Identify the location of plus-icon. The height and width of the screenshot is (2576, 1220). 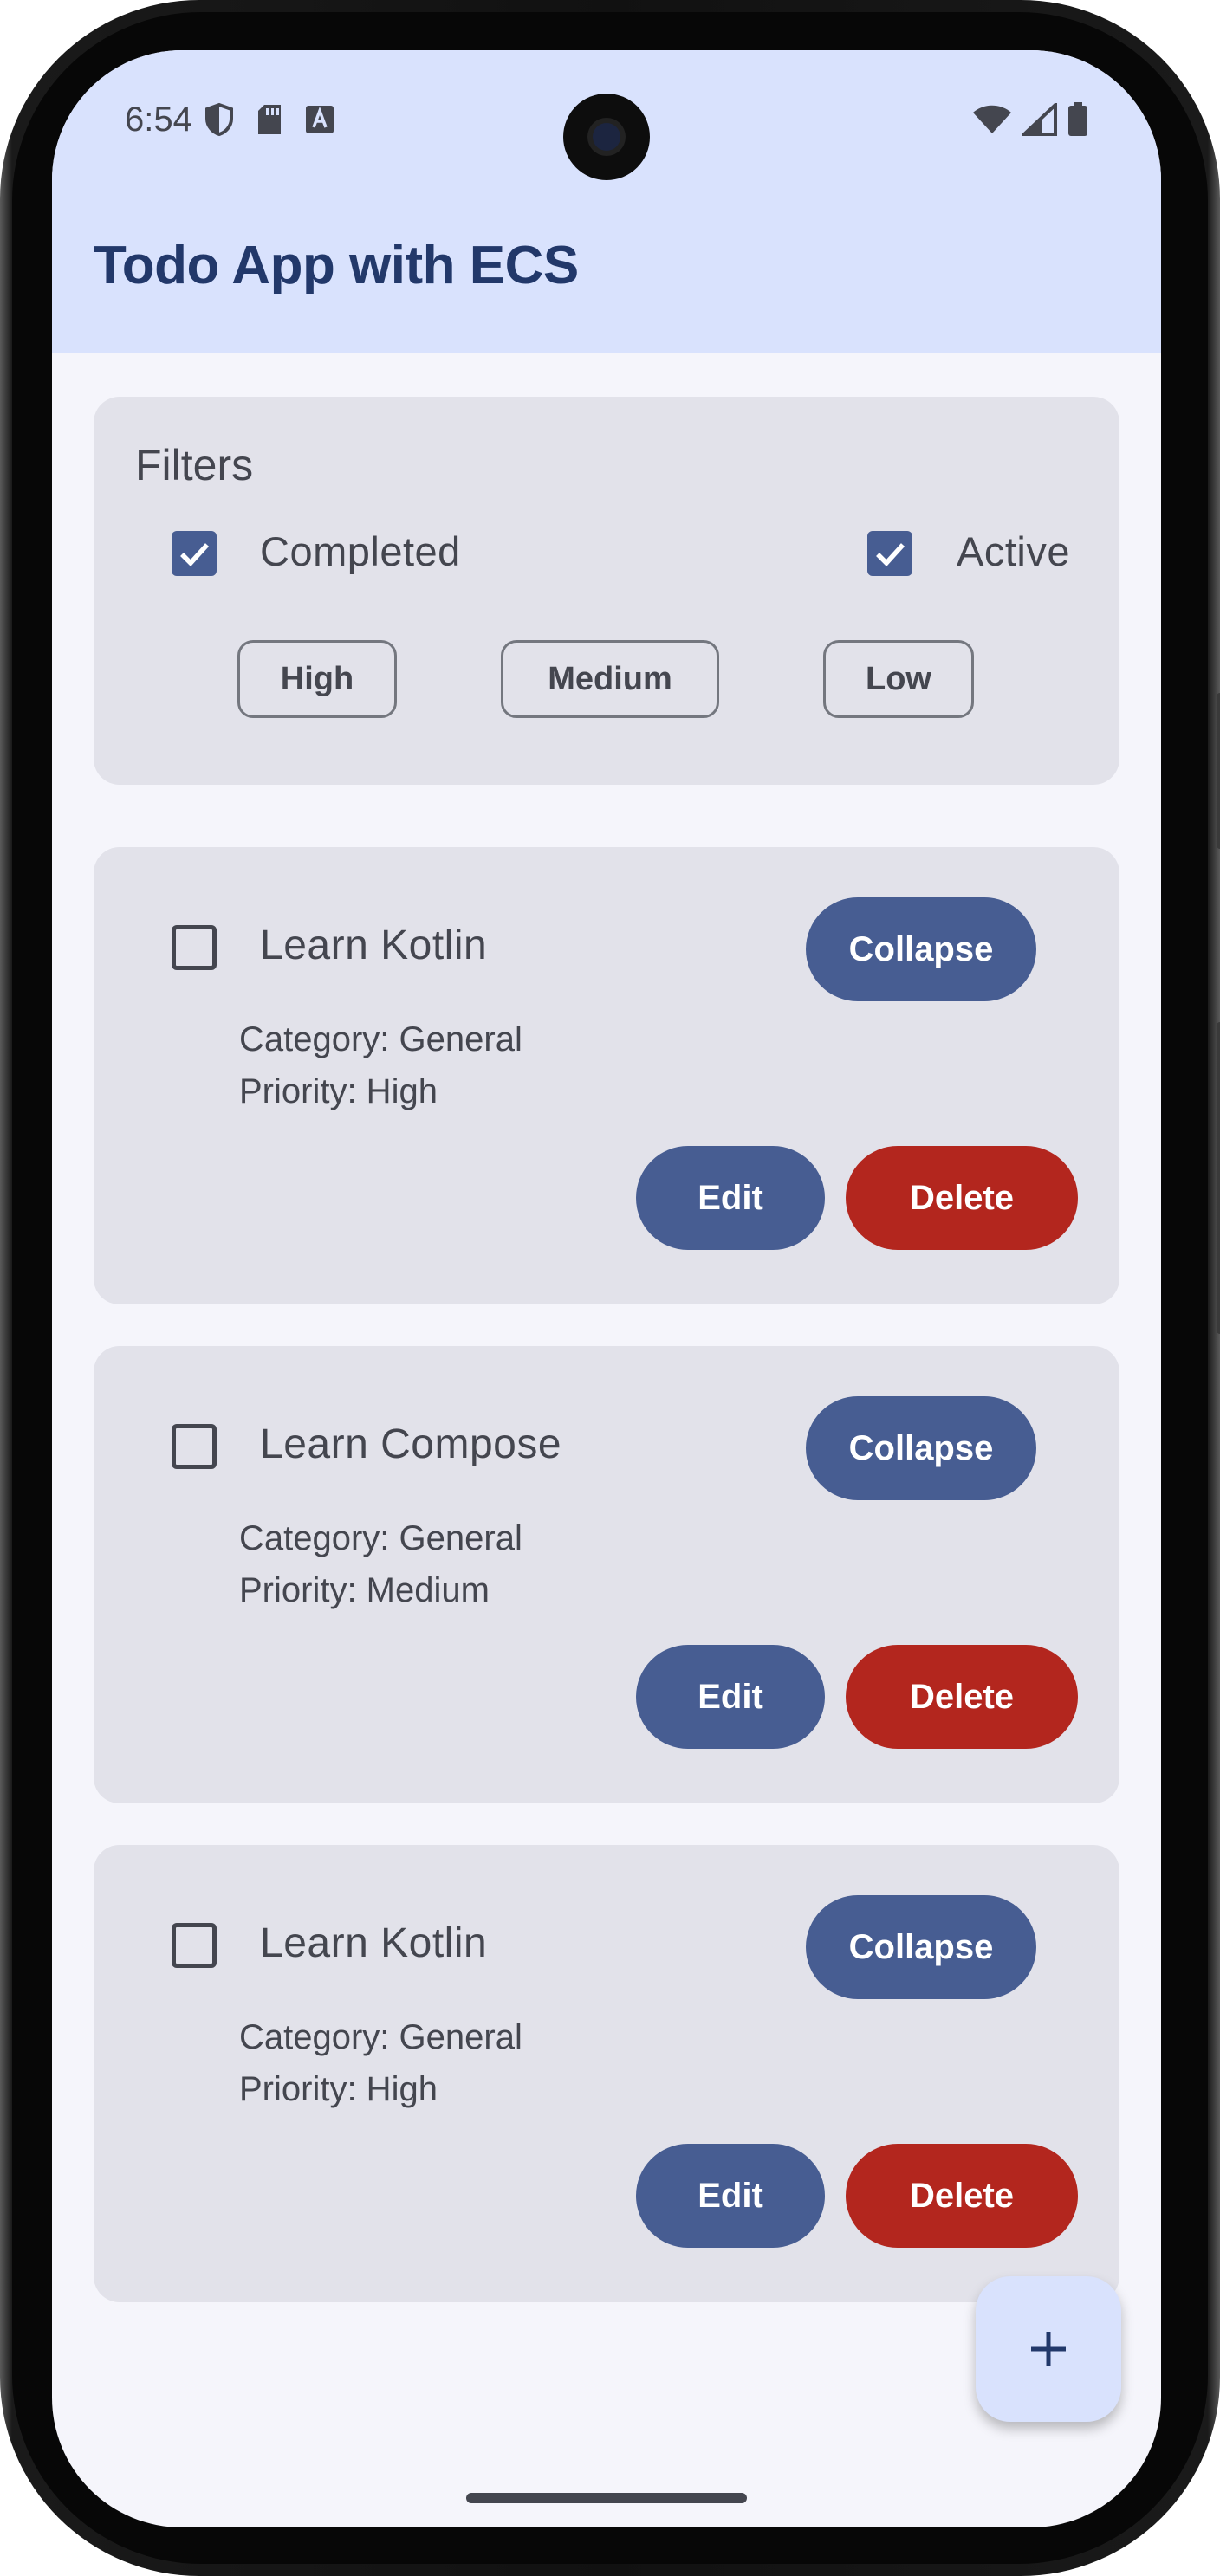
(1048, 2349).